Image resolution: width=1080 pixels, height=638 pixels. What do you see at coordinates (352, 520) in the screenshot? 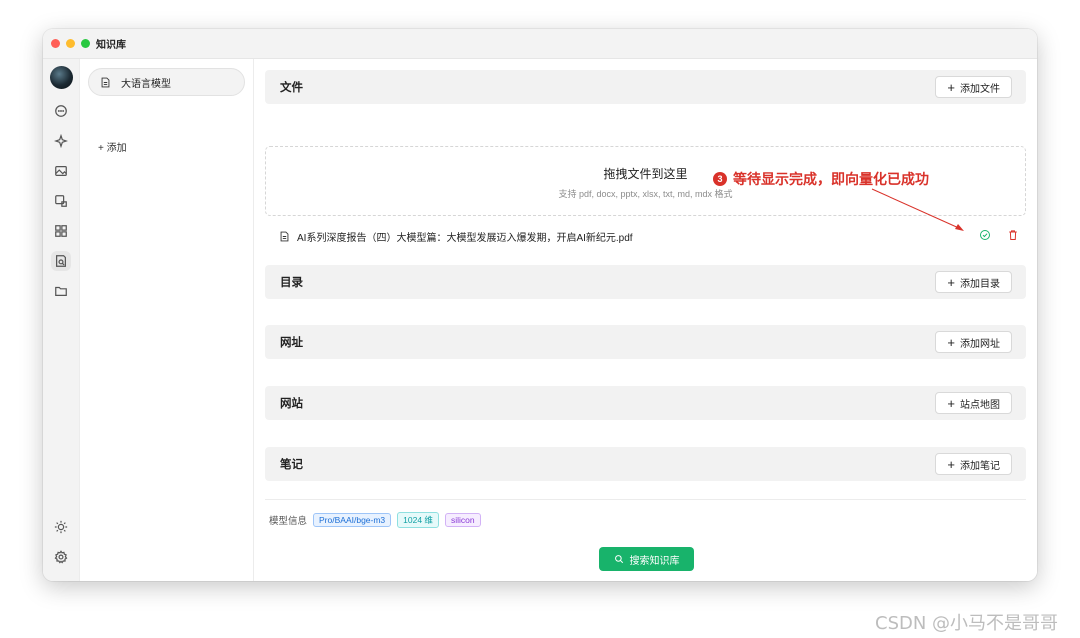
I see `model-tag: Pro/BAAI/bge-m3` at bounding box center [352, 520].